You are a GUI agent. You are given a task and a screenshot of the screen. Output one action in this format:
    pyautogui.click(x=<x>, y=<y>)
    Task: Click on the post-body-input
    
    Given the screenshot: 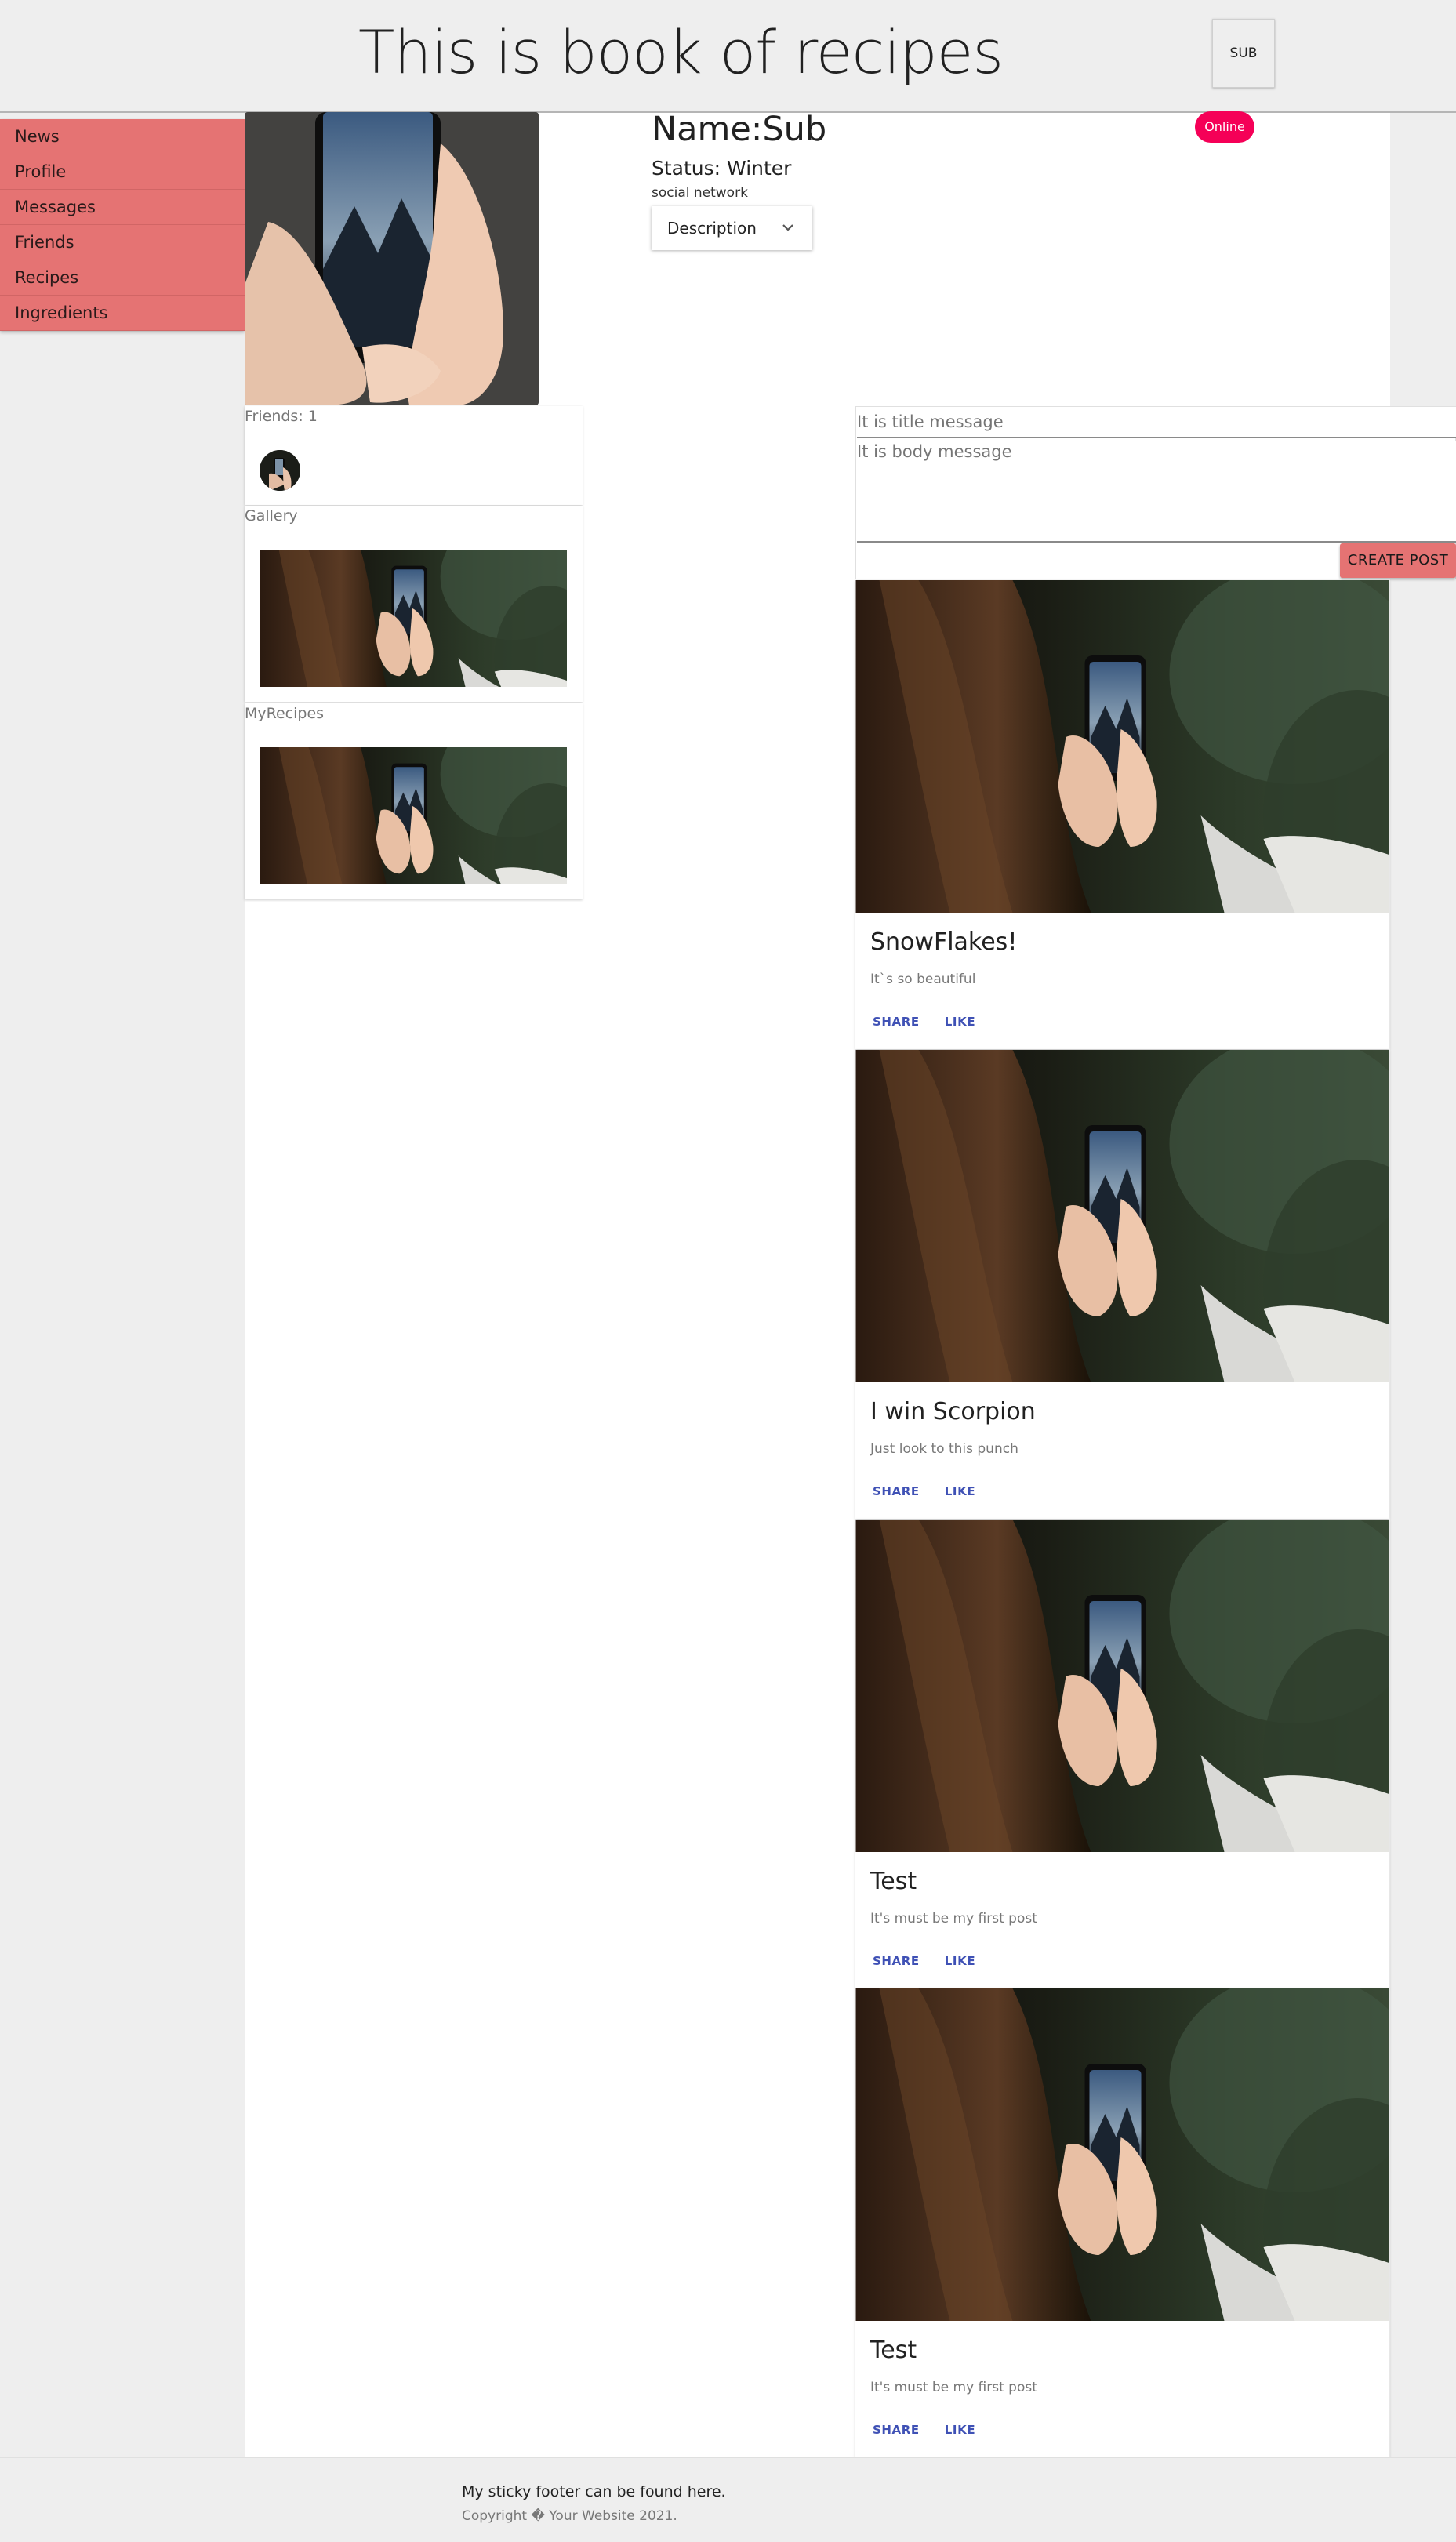 What is the action you would take?
    pyautogui.click(x=1156, y=492)
    